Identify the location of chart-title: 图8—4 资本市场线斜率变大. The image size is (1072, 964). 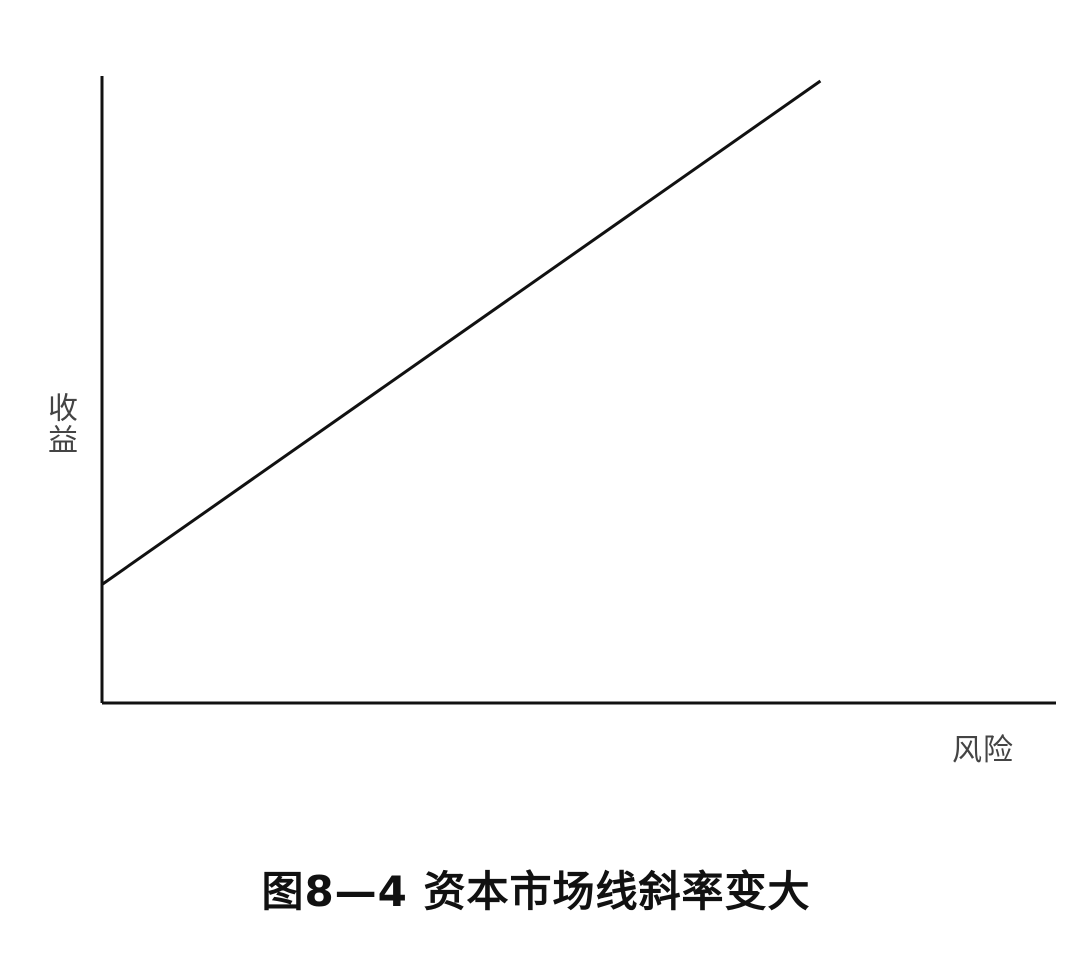
(536, 891).